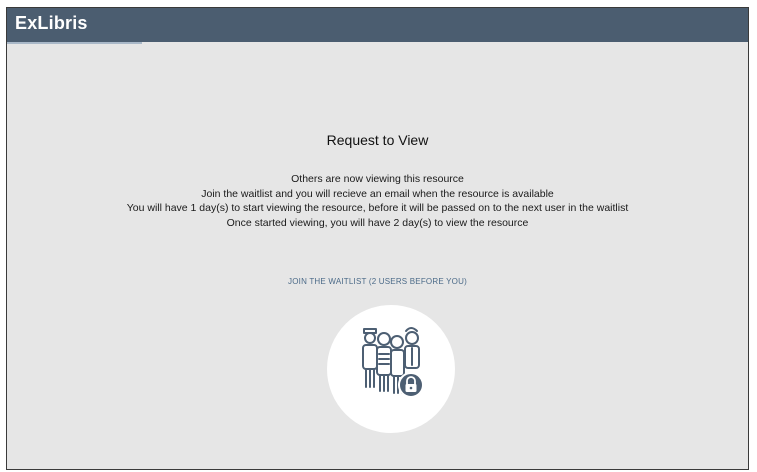 The image size is (757, 472). I want to click on person-2-icon, so click(384, 362).